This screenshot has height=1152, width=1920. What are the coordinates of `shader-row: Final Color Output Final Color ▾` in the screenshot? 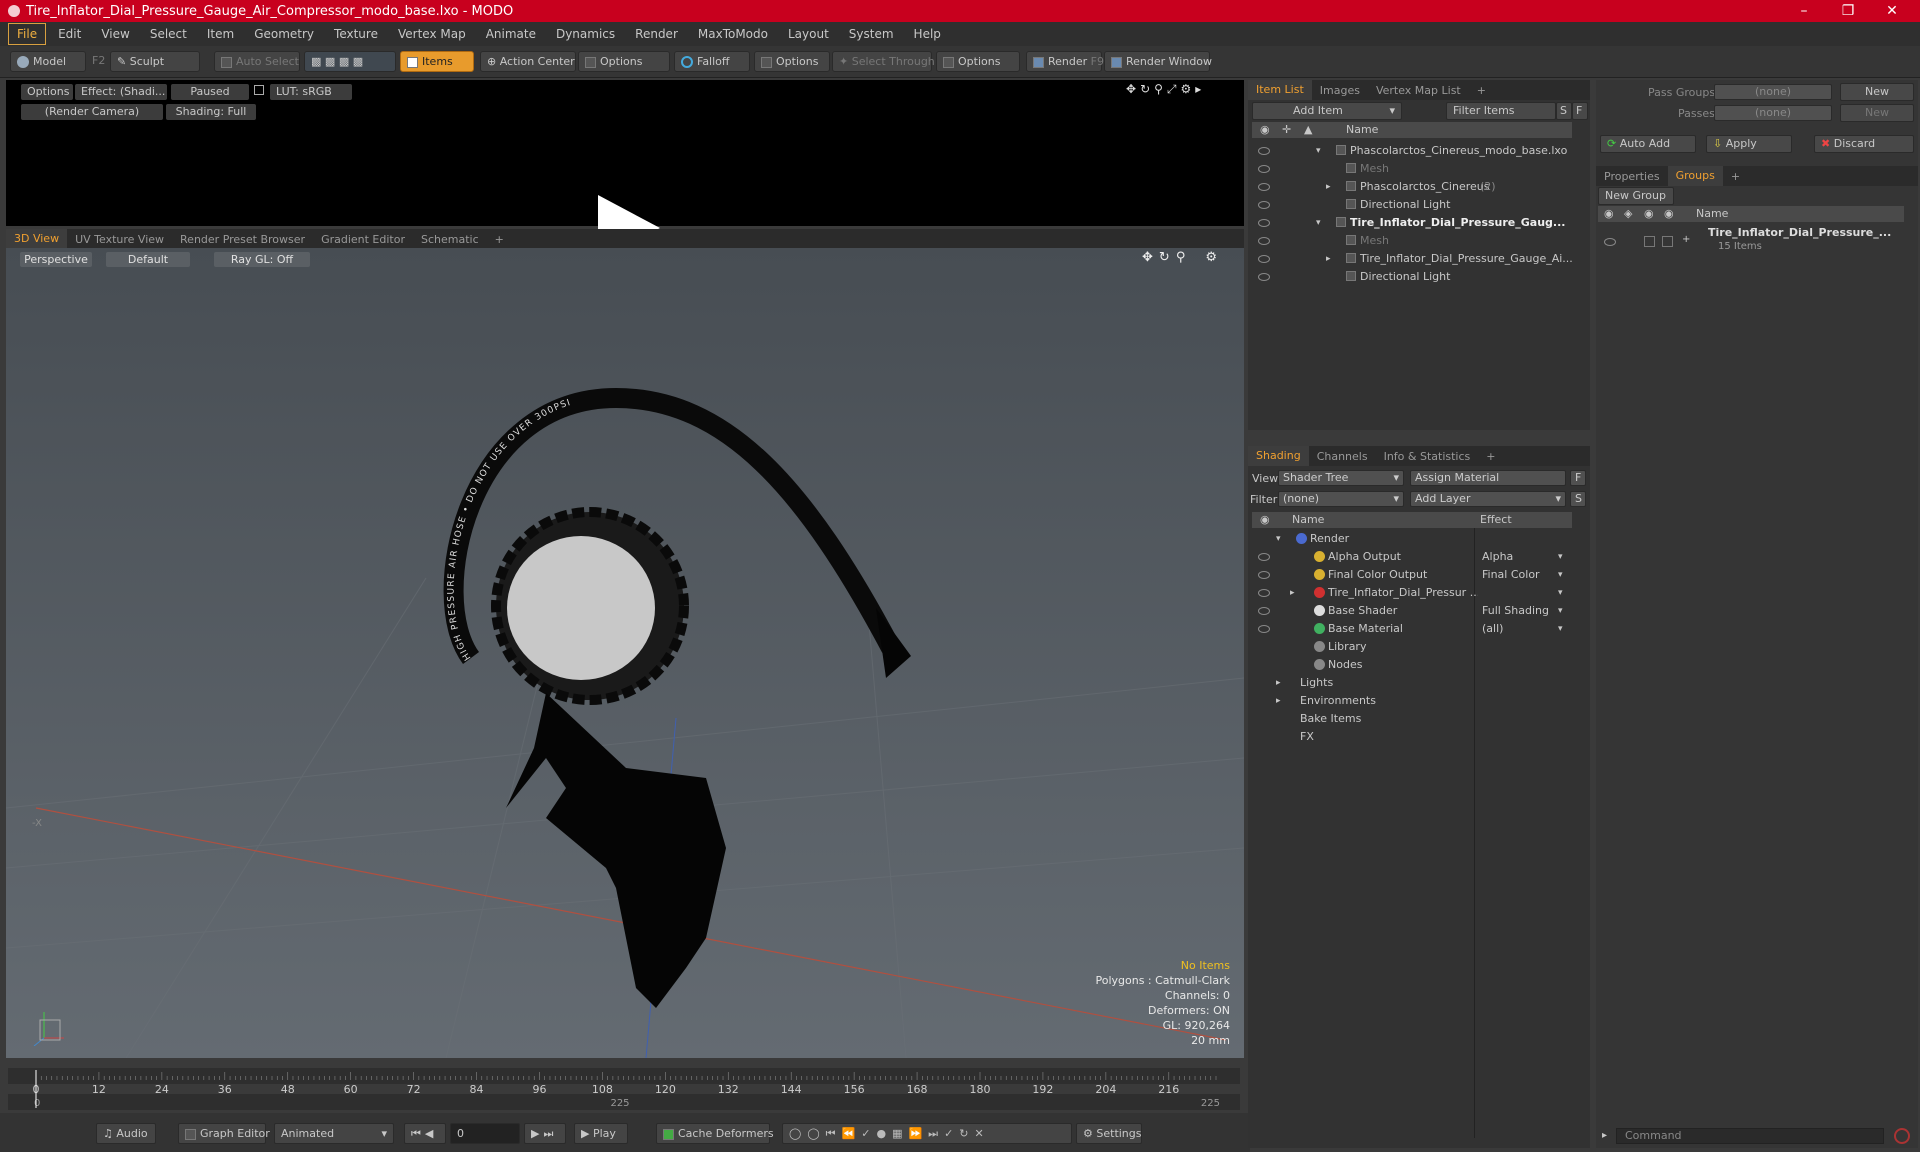 It's located at (1412, 575).